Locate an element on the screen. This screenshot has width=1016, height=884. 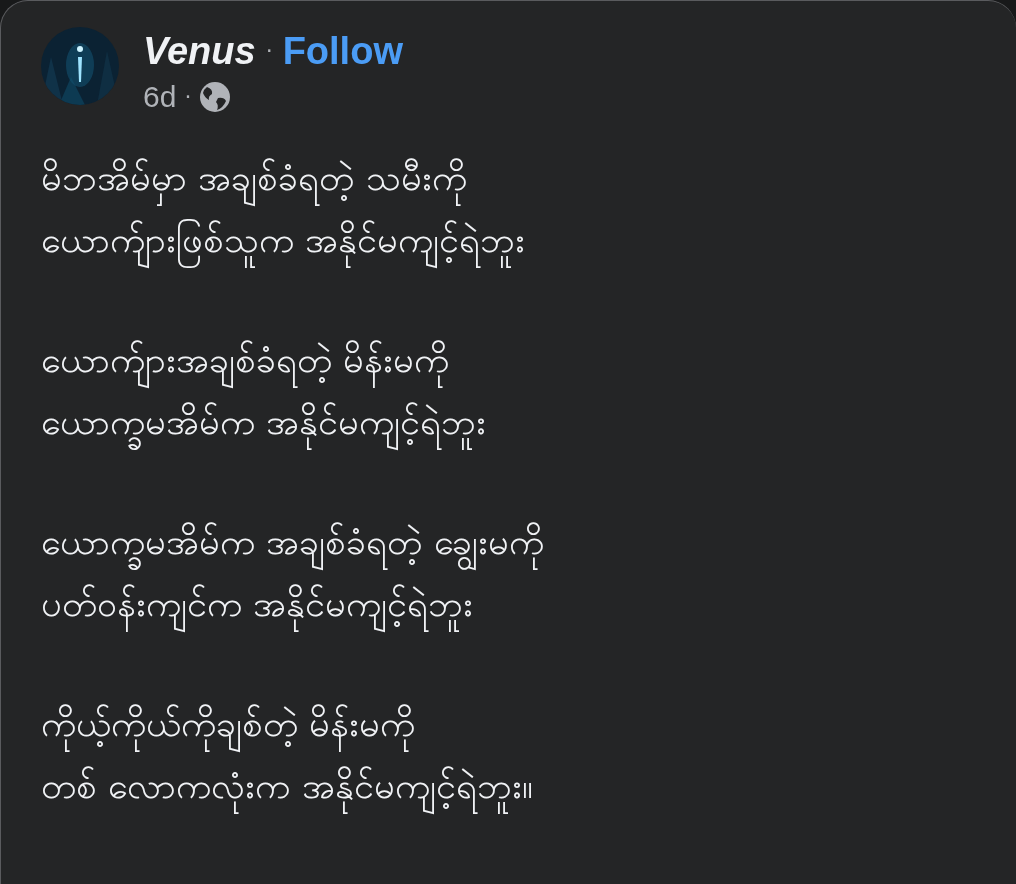
post-time: 6d is located at coordinates (160, 97).